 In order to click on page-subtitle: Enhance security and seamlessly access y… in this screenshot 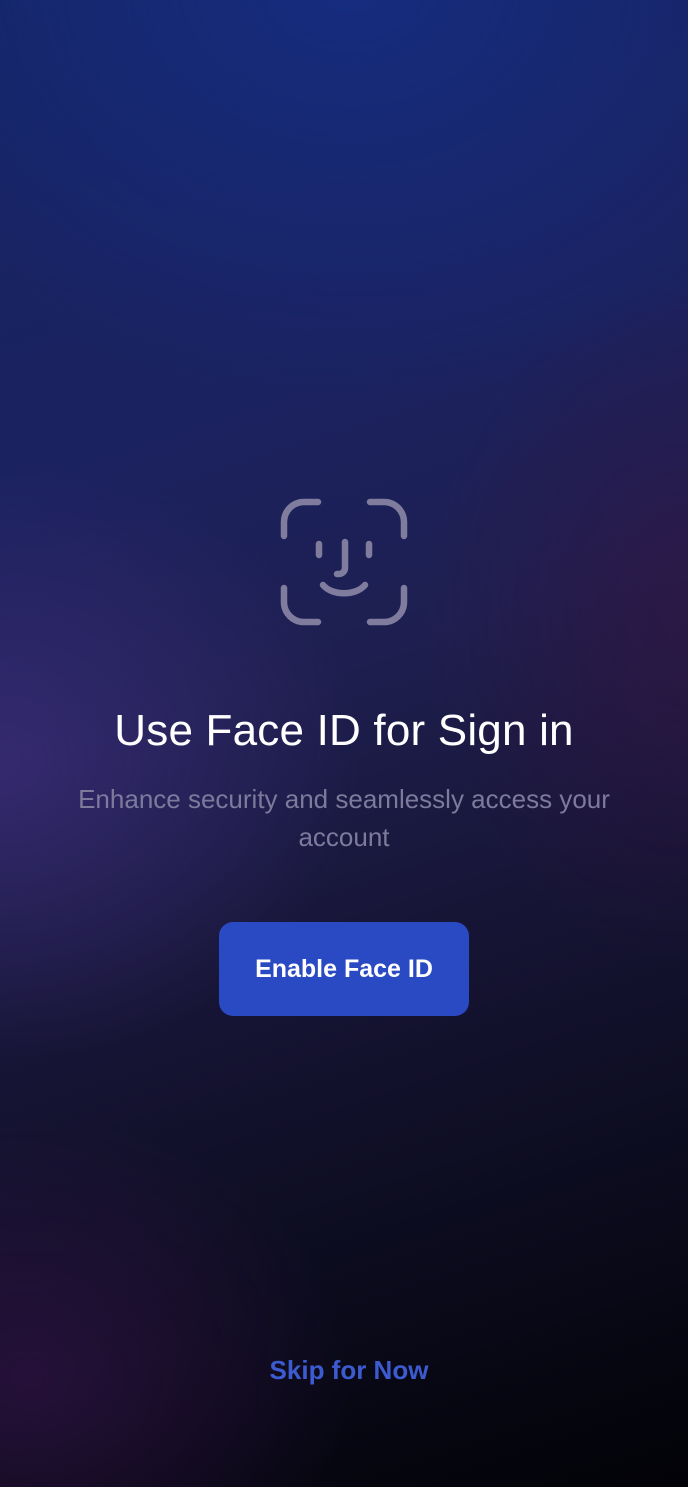, I will do `click(344, 818)`.